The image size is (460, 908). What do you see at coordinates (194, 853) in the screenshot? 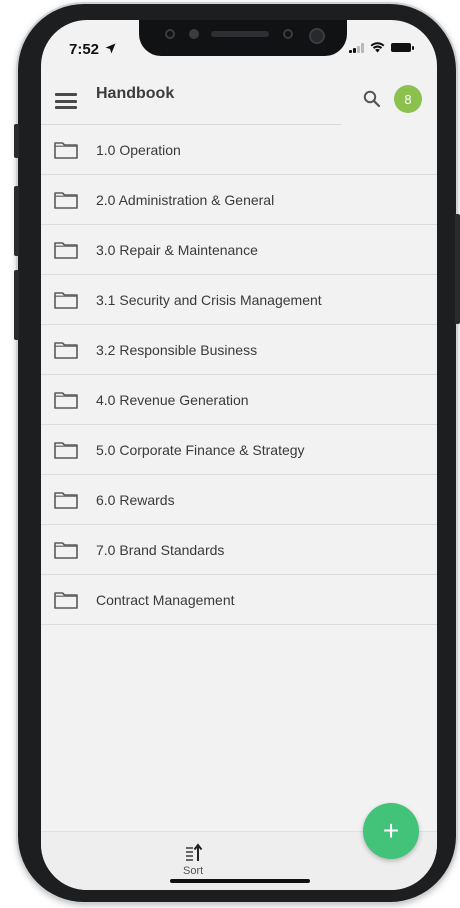
I see `sort-icon` at bounding box center [194, 853].